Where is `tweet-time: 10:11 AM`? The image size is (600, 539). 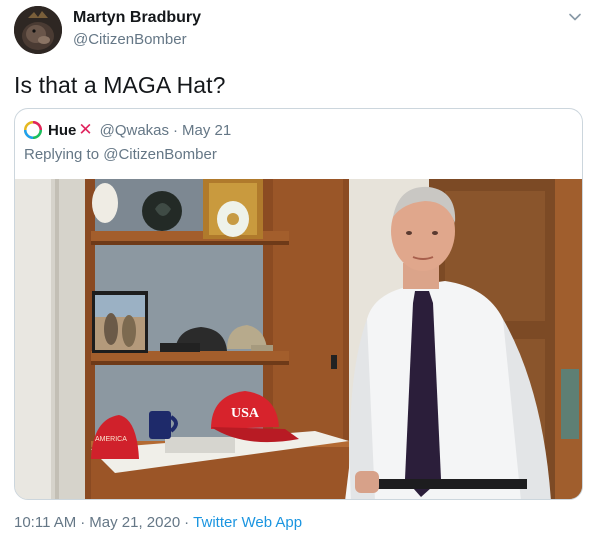
tweet-time: 10:11 AM is located at coordinates (45, 522).